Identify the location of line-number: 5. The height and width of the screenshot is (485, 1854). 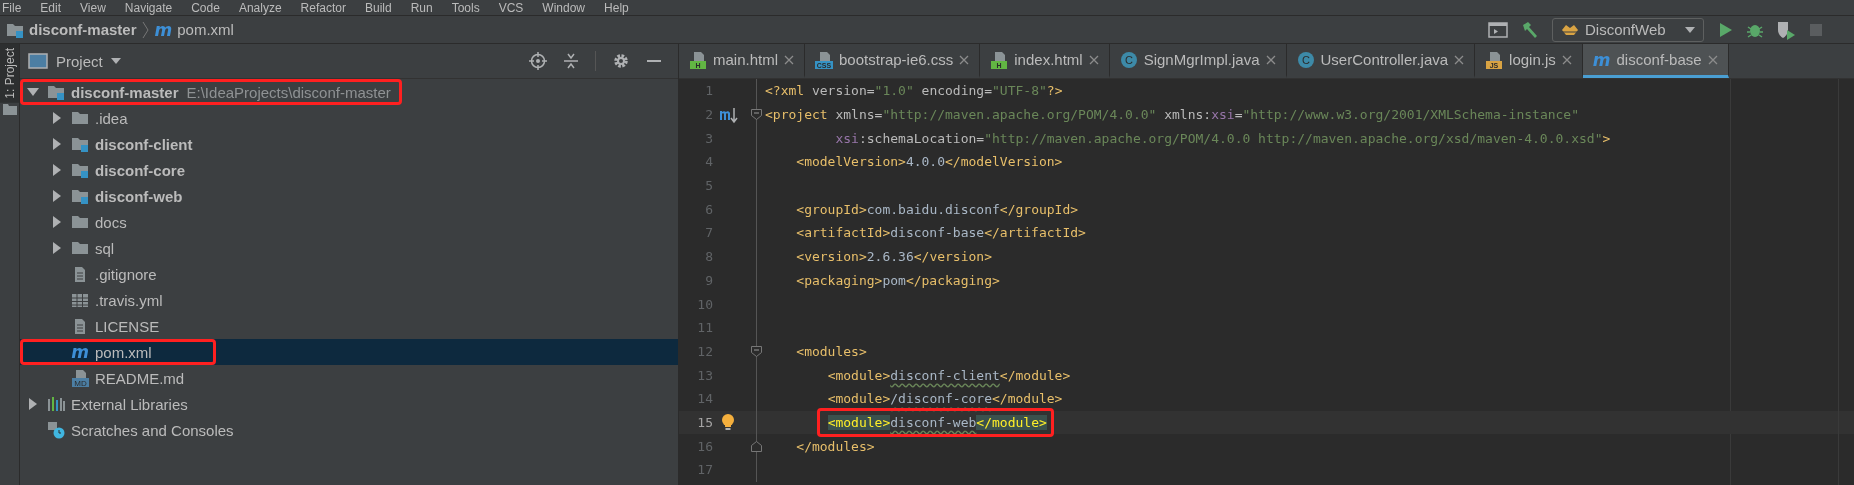
(709, 186).